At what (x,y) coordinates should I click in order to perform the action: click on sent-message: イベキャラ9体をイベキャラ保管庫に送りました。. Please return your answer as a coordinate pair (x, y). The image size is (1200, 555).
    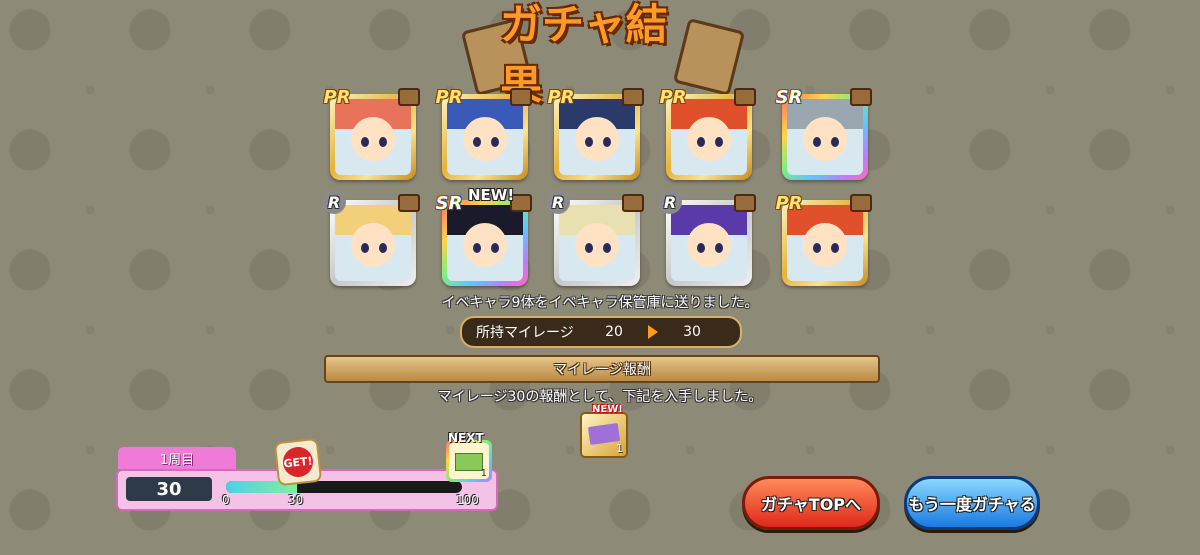
    Looking at the image, I should click on (600, 303).